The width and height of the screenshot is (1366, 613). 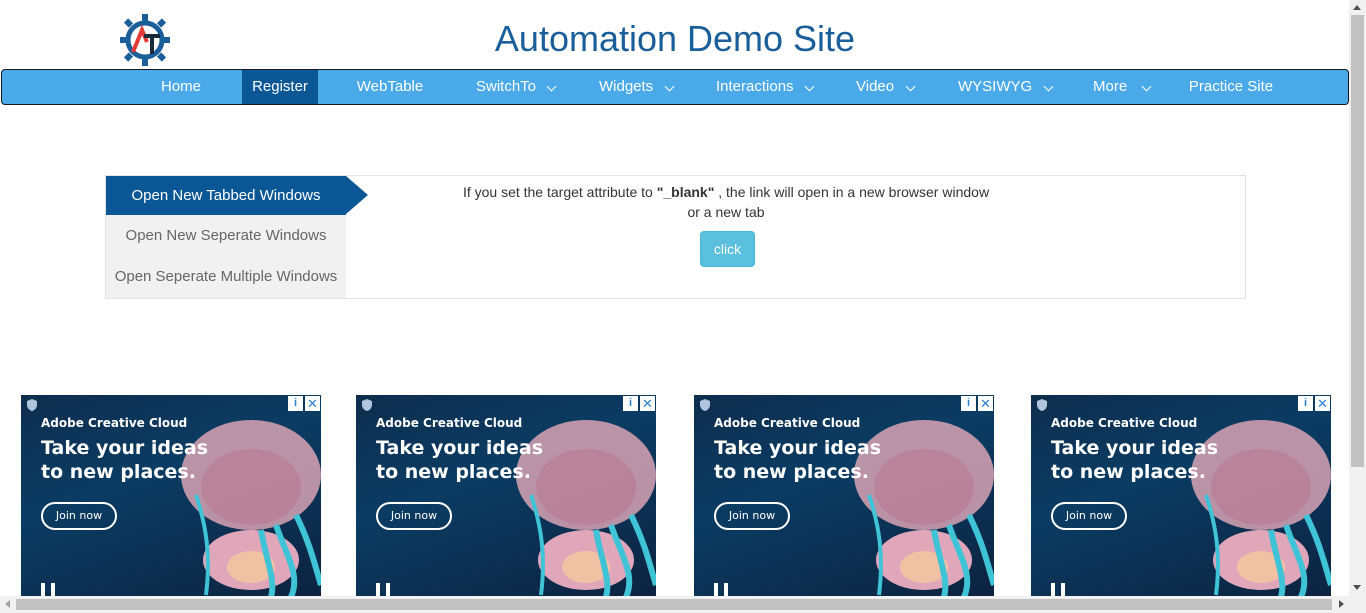 I want to click on nav-register-label: Register, so click(x=280, y=86).